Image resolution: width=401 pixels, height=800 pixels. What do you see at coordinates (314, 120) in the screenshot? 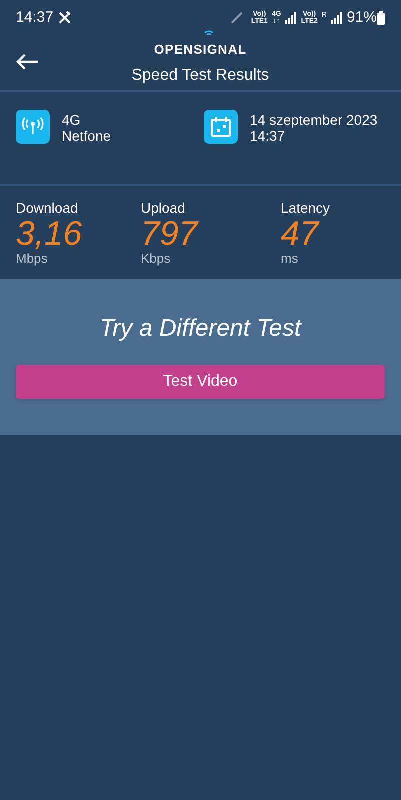
I see `test-date: 14 szeptember 2023` at bounding box center [314, 120].